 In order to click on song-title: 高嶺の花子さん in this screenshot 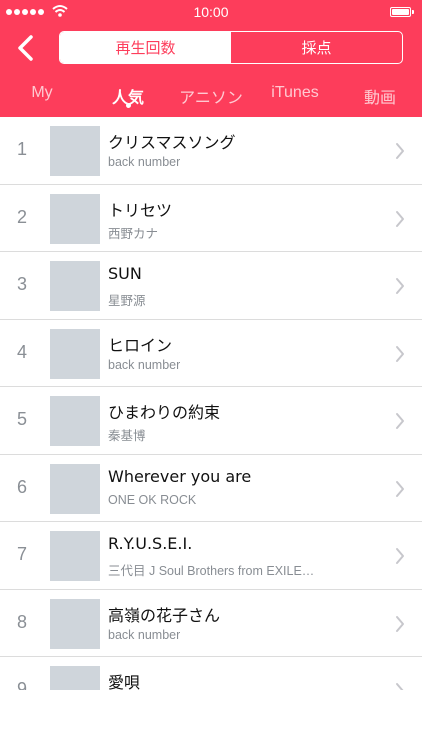, I will do `click(164, 615)`.